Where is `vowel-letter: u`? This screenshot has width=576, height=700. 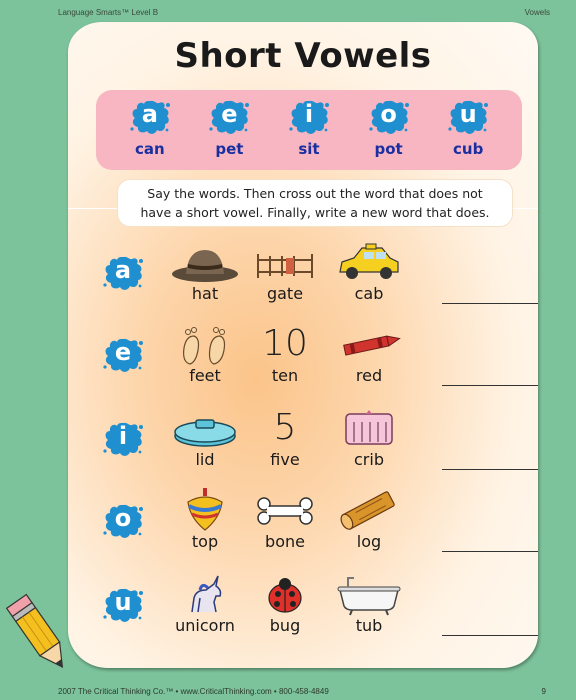 vowel-letter: u is located at coordinates (468, 114).